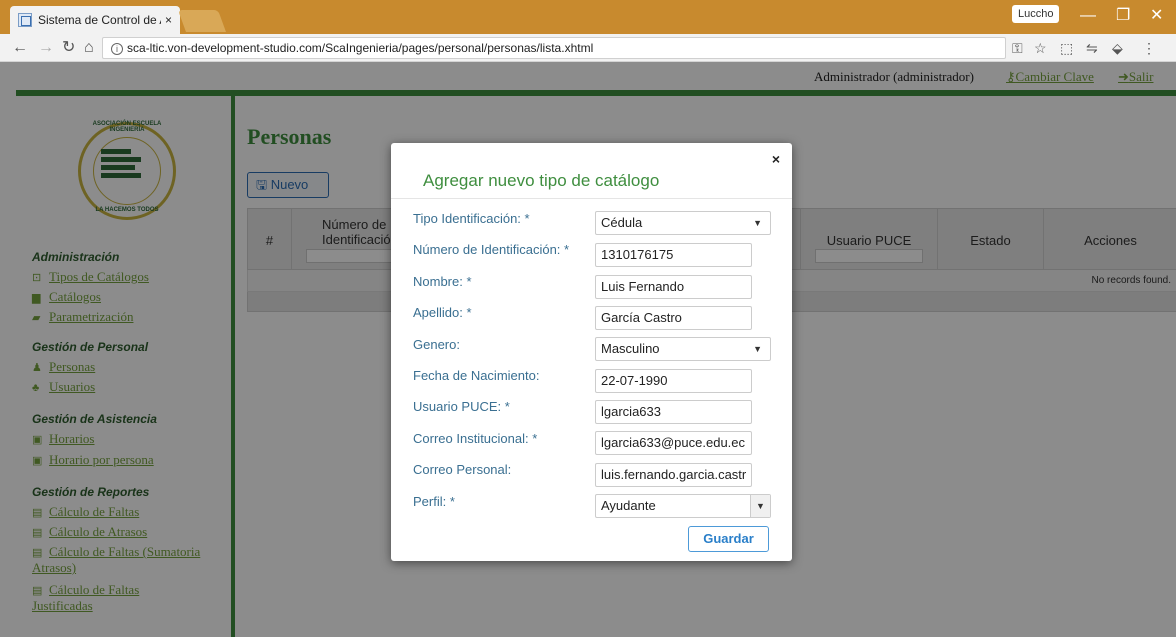 The image size is (1176, 637). Describe the element at coordinates (673, 475) in the screenshot. I see `correo-personal-input: luis.fernando.garcia.castr` at that location.